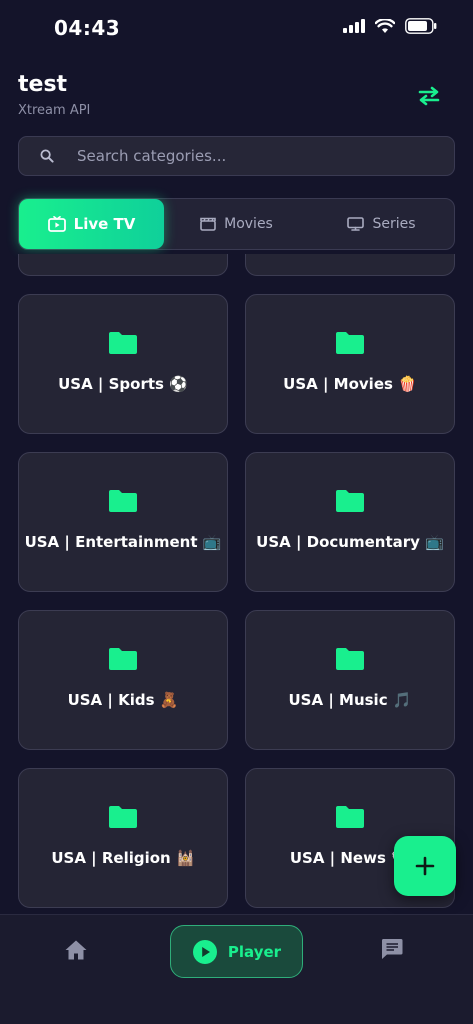  Describe the element at coordinates (421, 26) in the screenshot. I see `battery-icon` at that location.